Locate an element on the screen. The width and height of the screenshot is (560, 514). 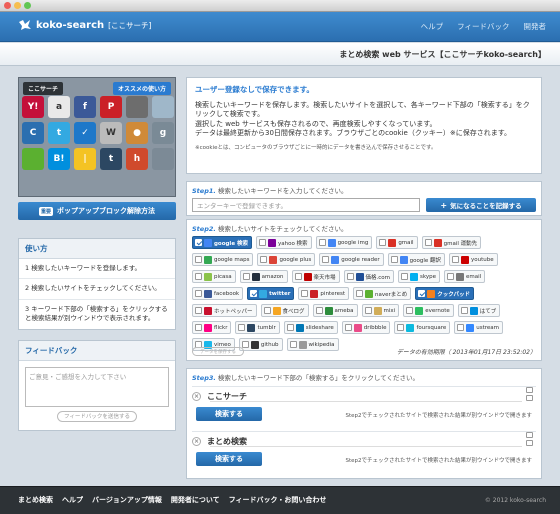
site-checkbox-11: amazon is located at coordinates (263, 276).